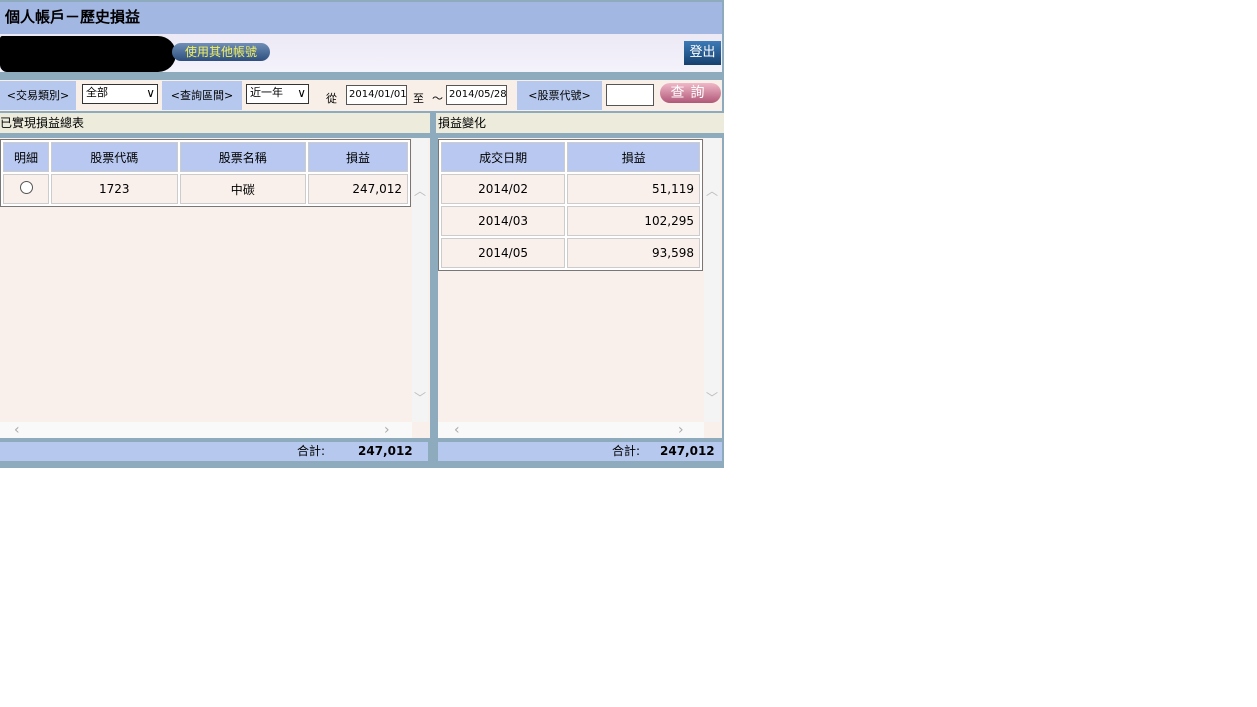  Describe the element at coordinates (702, 53) in the screenshot. I see `logout-button: 登出` at that location.